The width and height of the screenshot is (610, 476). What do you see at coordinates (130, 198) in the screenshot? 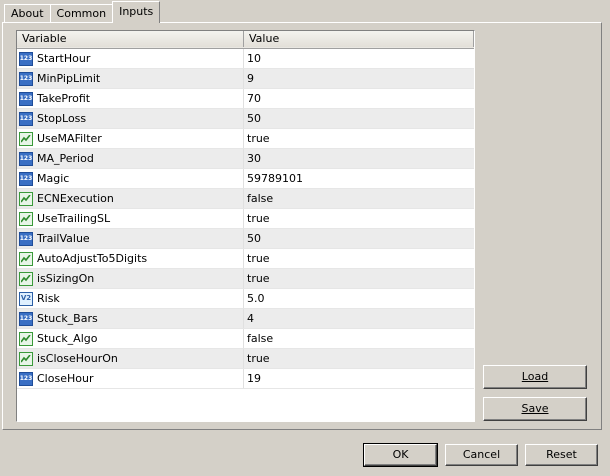
I see `variable-cell: ECNExecution` at bounding box center [130, 198].